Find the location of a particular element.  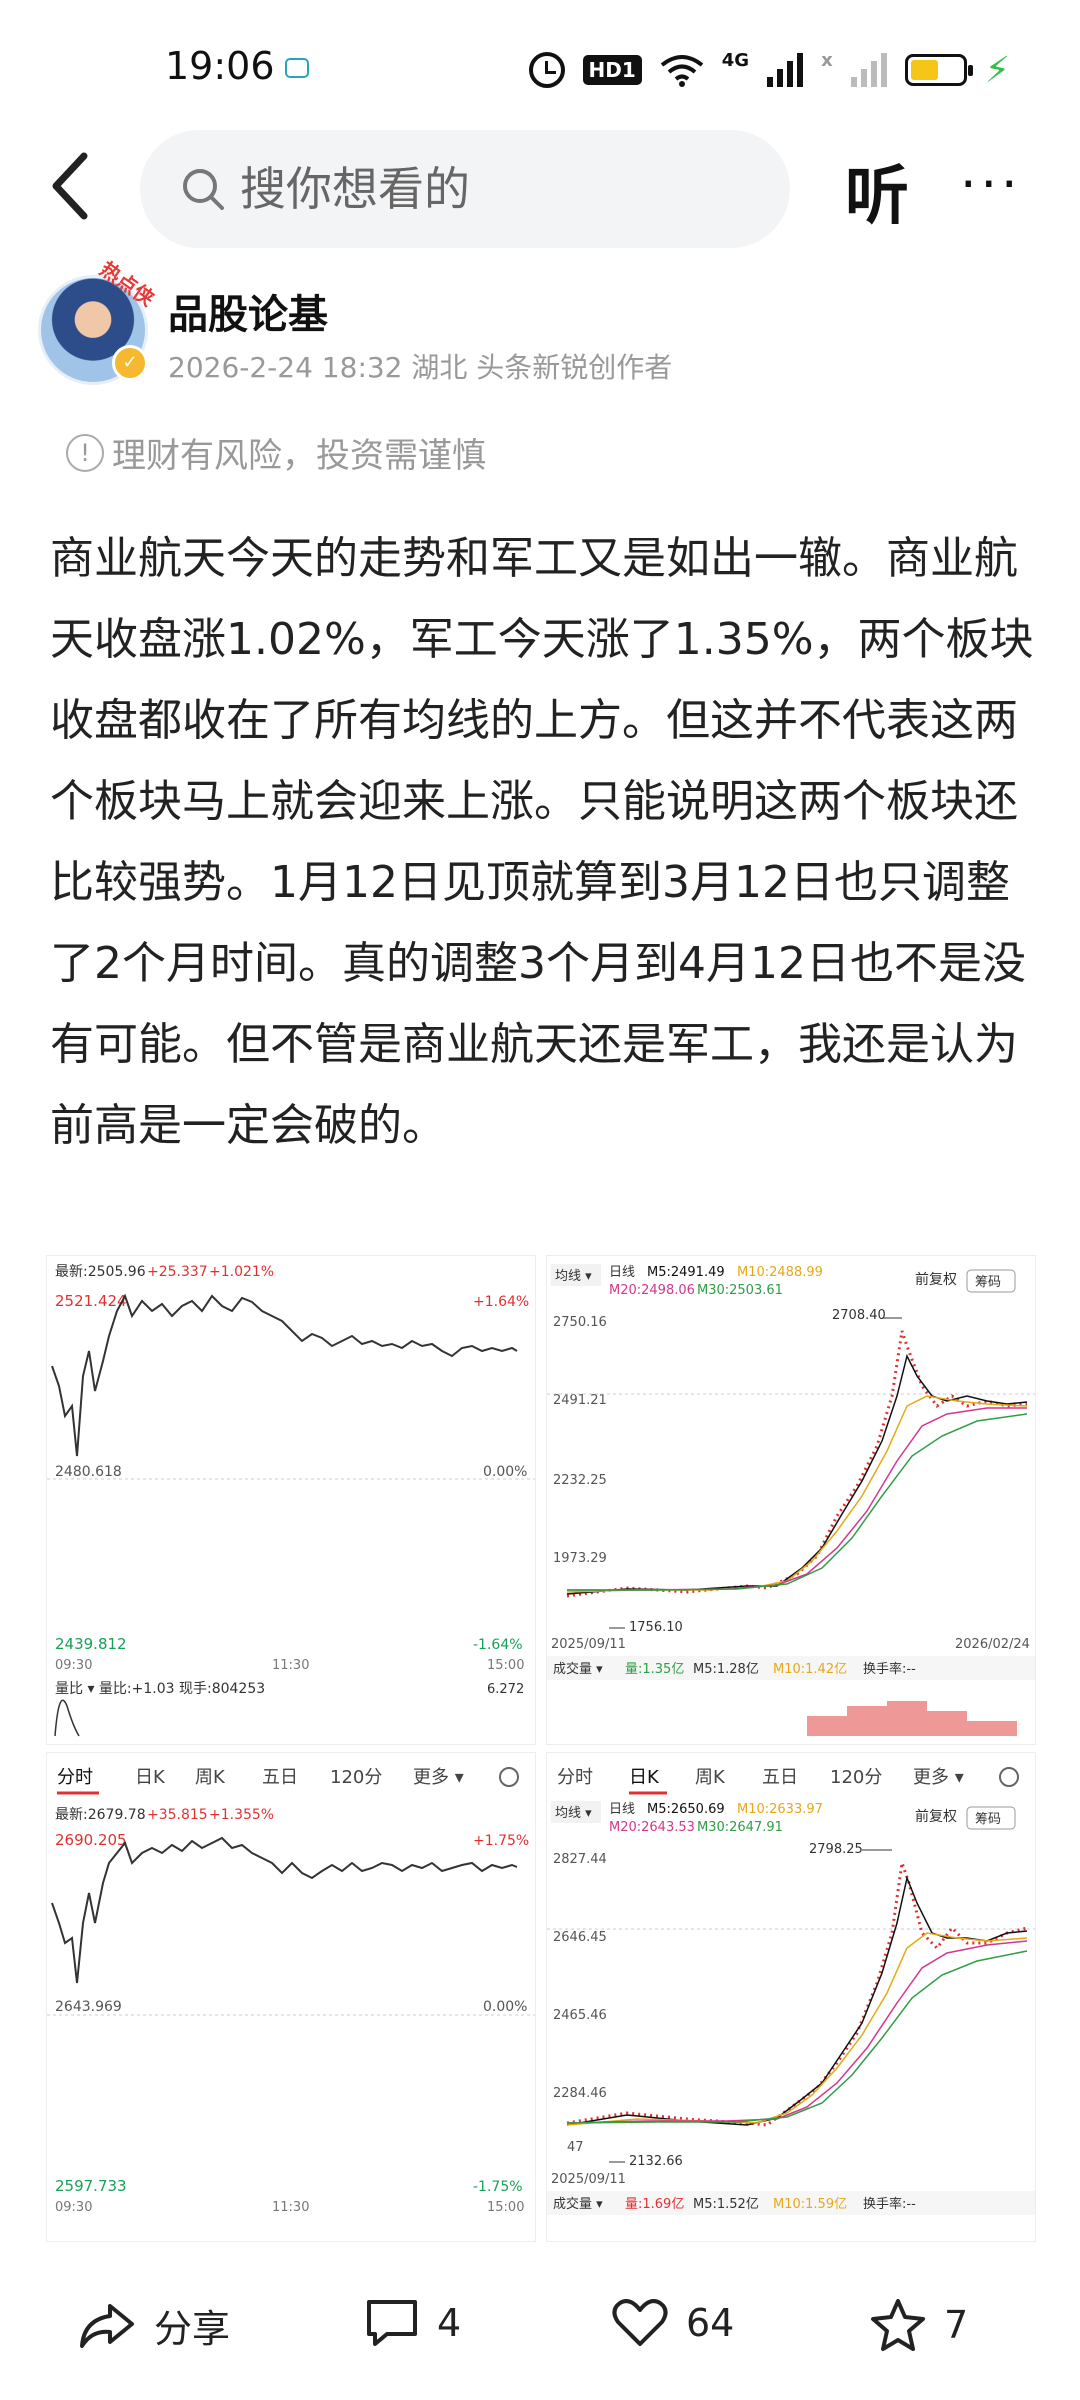

img3-time-end: 15:00 is located at coordinates (505, 2207).